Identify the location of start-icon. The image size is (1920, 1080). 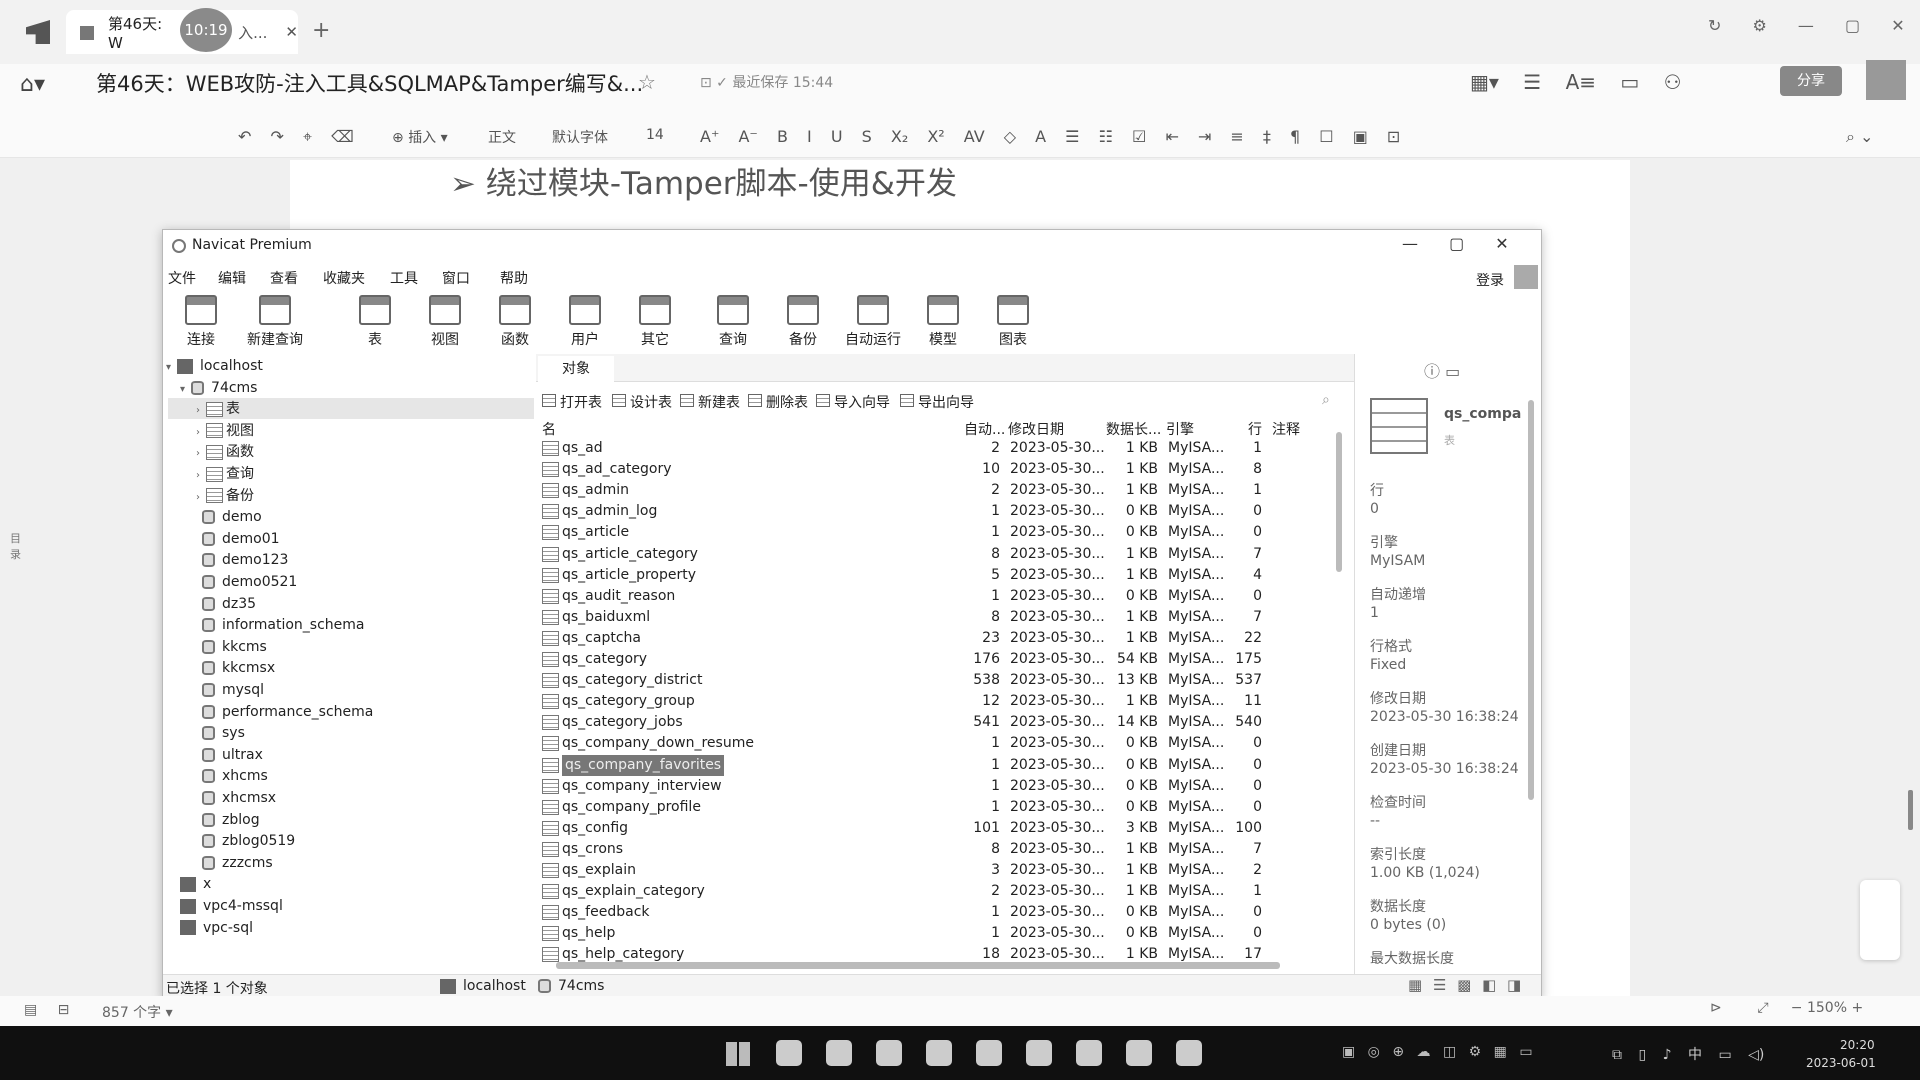
(738, 1054).